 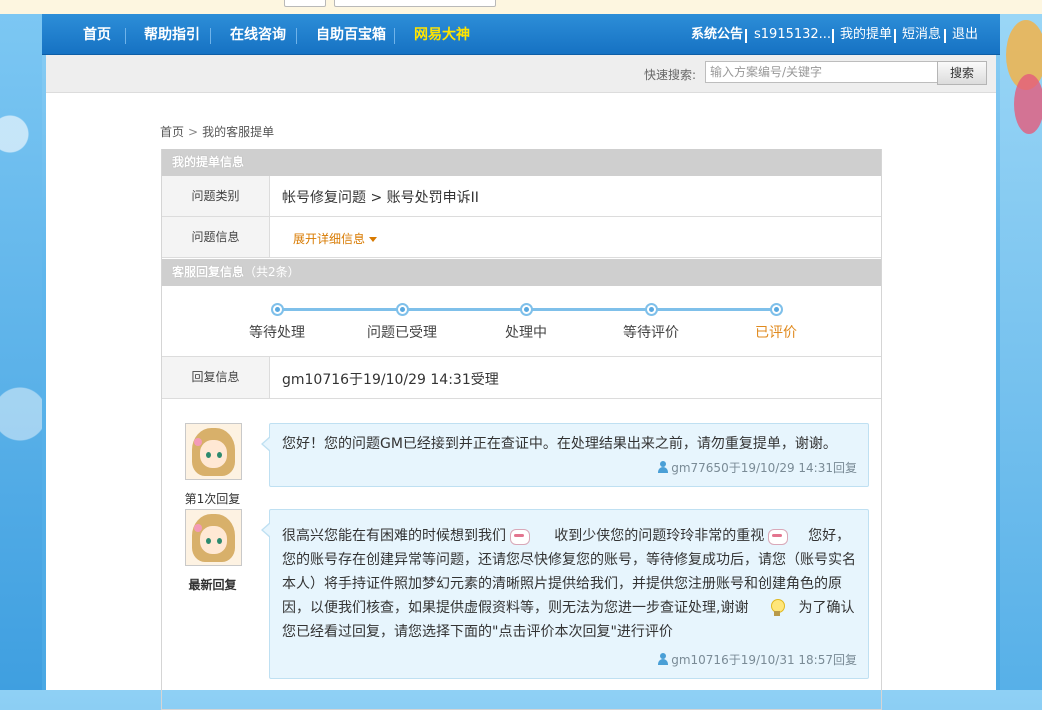 What do you see at coordinates (97, 34) in the screenshot?
I see `nav-item-home: 首页` at bounding box center [97, 34].